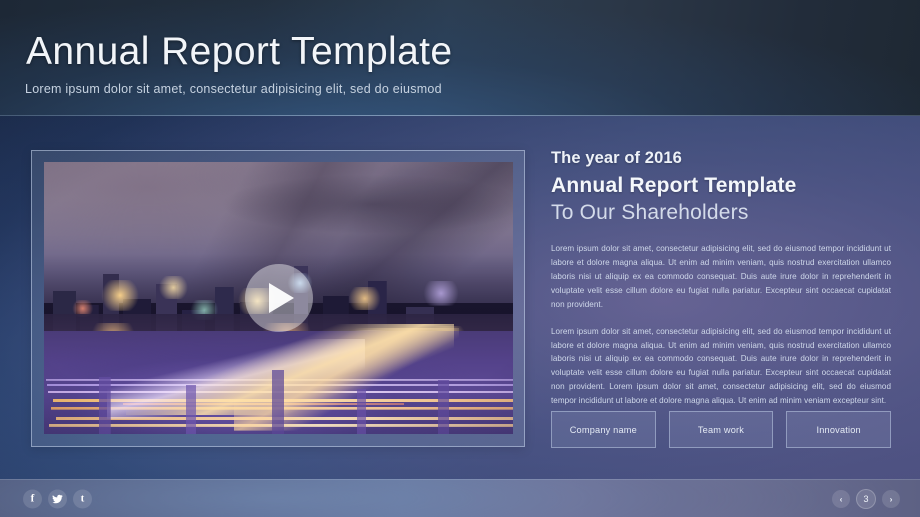 Image resolution: width=920 pixels, height=517 pixels. I want to click on content-eyebrow: The year of 2016, so click(616, 158).